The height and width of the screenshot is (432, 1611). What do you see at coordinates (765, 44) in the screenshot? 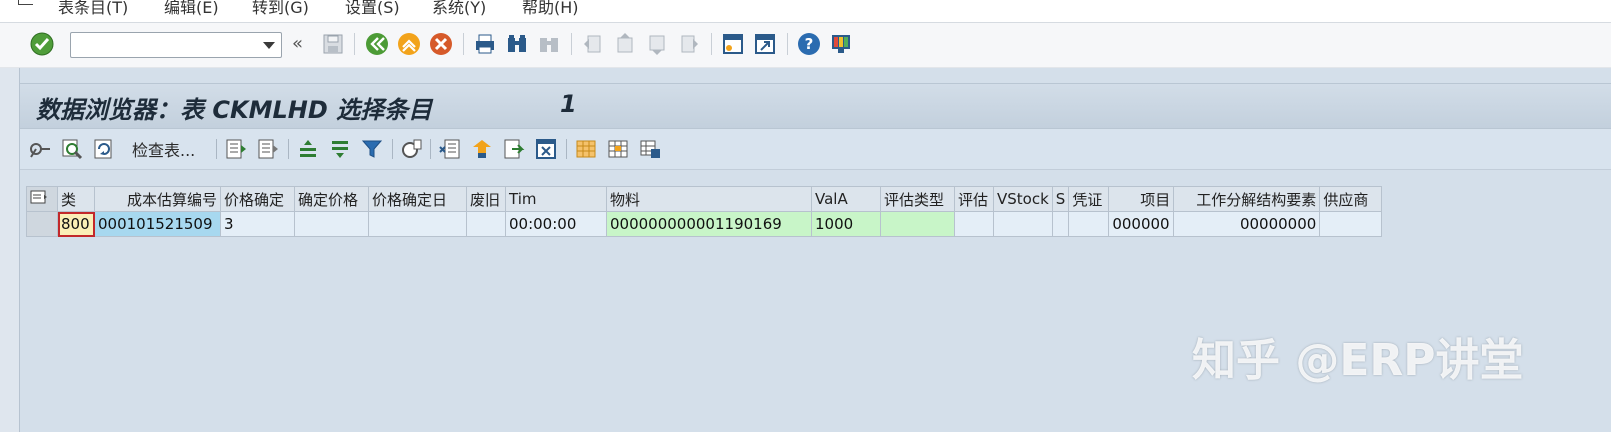
I see `generate-shortcut-icon` at bounding box center [765, 44].